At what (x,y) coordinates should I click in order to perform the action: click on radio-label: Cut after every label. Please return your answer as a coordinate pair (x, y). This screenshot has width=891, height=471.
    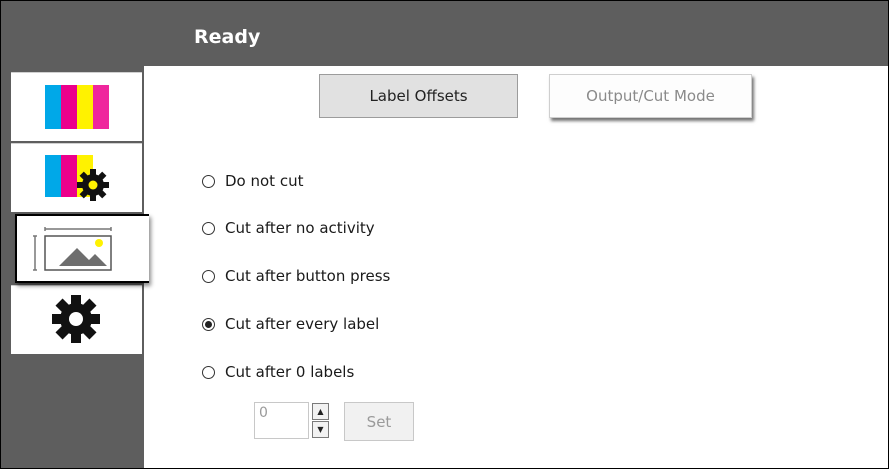
    Looking at the image, I should click on (302, 324).